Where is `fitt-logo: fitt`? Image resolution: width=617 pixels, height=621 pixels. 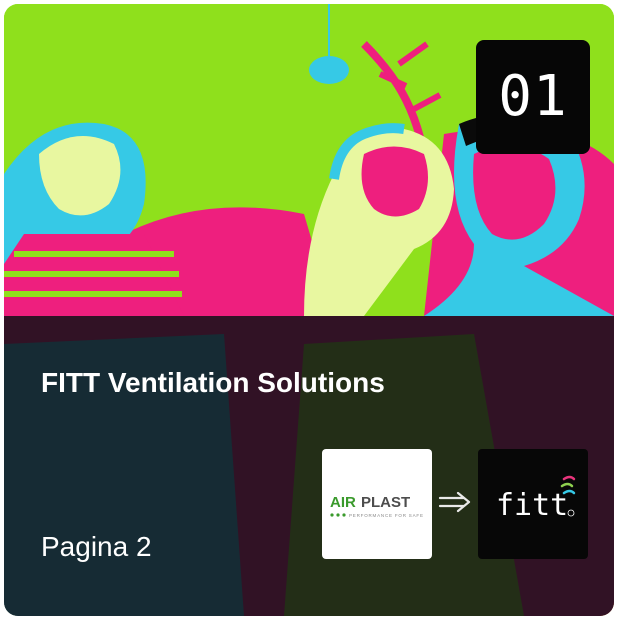 fitt-logo: fitt is located at coordinates (533, 504).